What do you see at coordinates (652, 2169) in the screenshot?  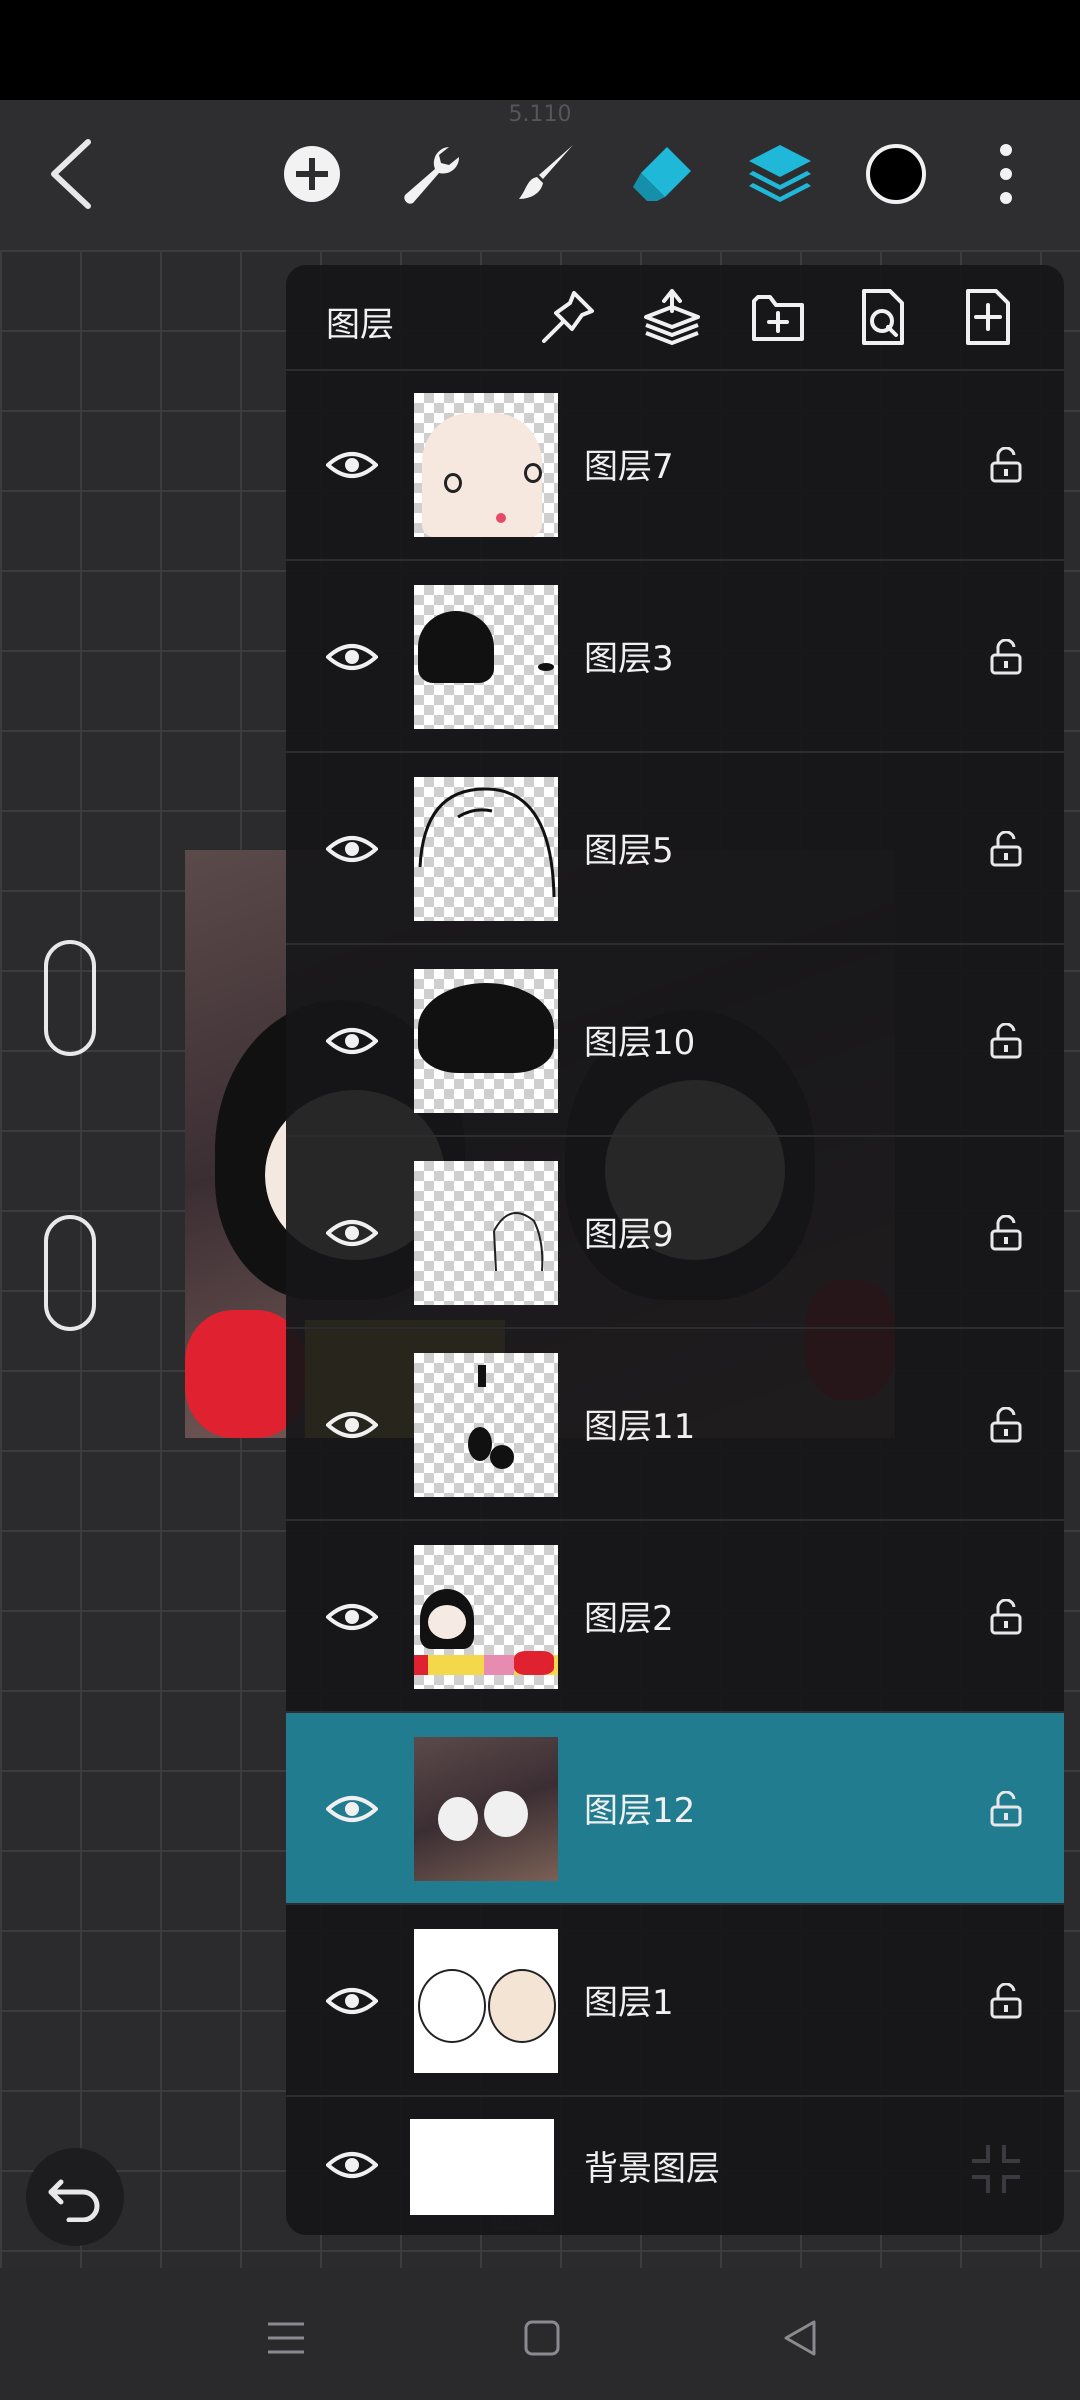 I see `layer-name: 背景图层` at bounding box center [652, 2169].